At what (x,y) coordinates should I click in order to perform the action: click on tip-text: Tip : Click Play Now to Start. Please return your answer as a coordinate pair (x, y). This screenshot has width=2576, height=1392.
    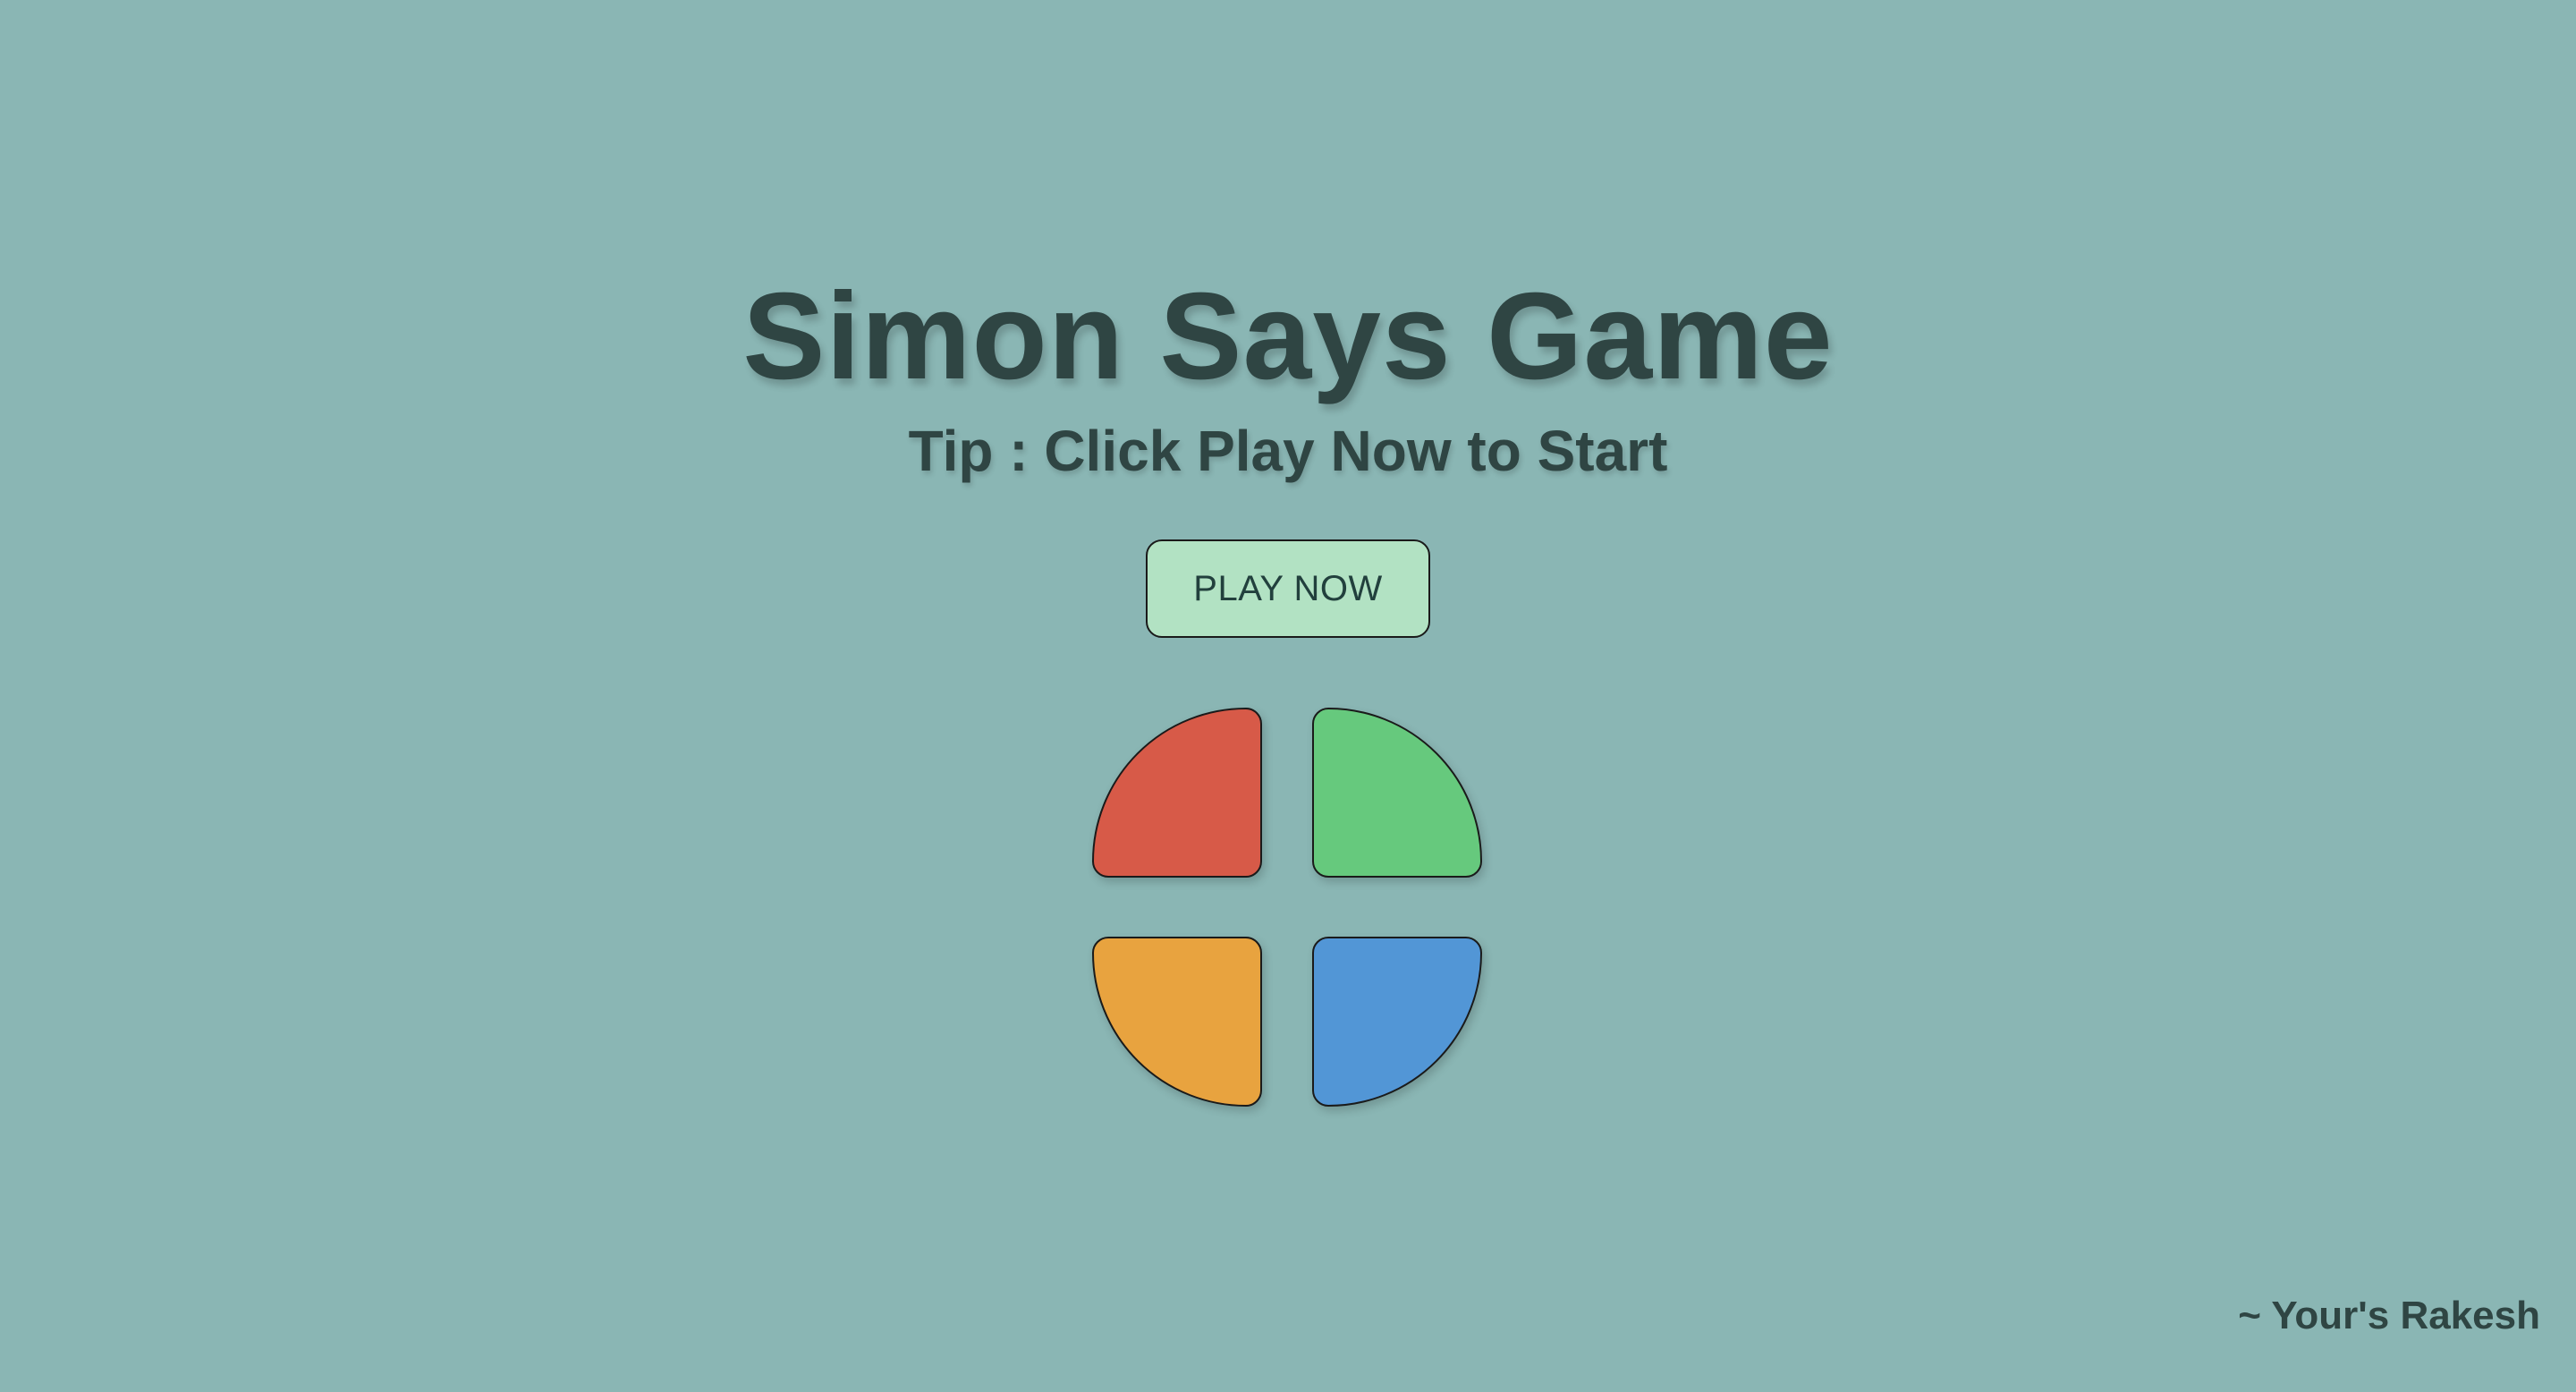
    Looking at the image, I should click on (1288, 451).